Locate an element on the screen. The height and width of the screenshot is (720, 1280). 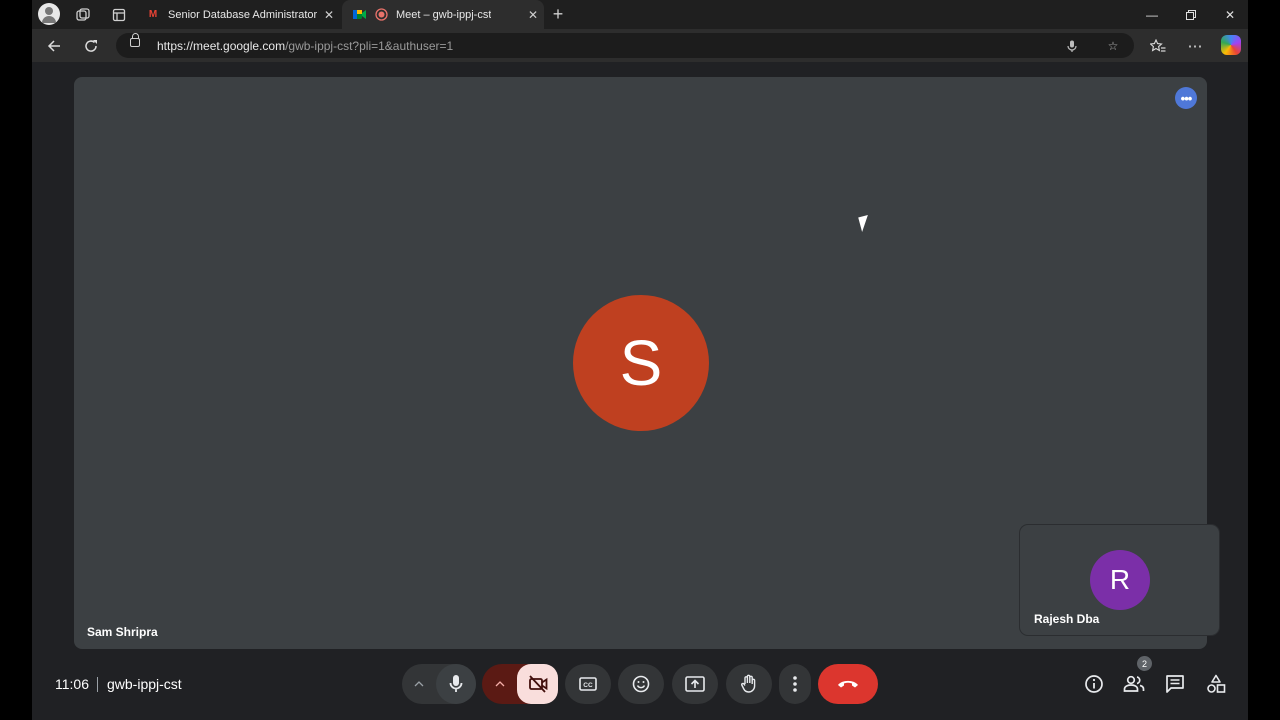
participant-count-badge: 2 is located at coordinates (1144, 663).